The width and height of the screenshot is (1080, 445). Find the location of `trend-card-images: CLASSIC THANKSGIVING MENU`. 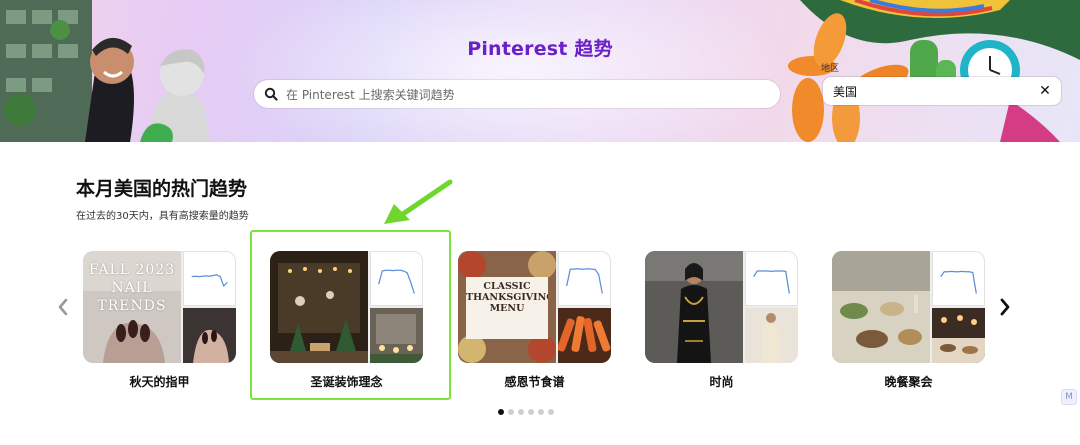

trend-card-images: CLASSIC THANKSGIVING MENU is located at coordinates (534, 307).